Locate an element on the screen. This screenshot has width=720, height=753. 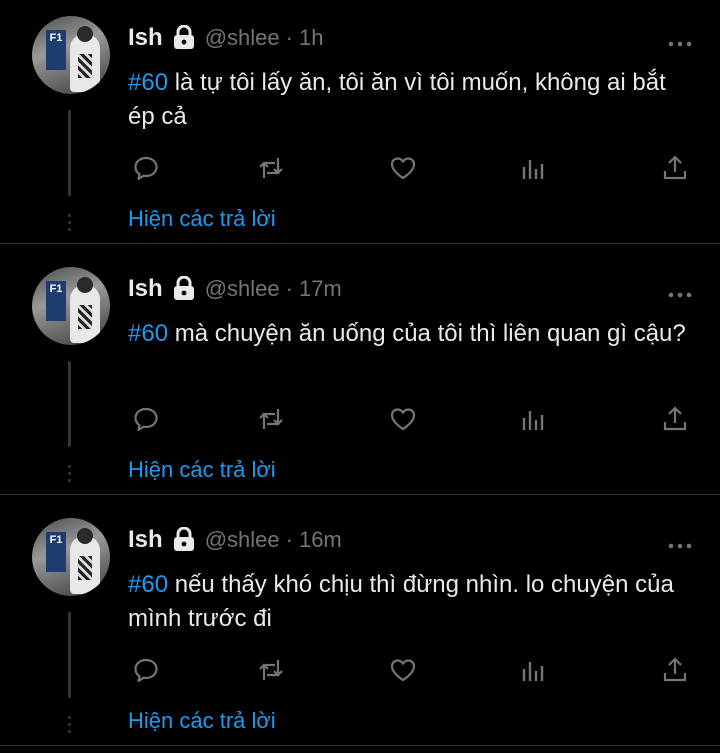
tweet-header: Ish @shlee · 16m is located at coordinates (235, 540).